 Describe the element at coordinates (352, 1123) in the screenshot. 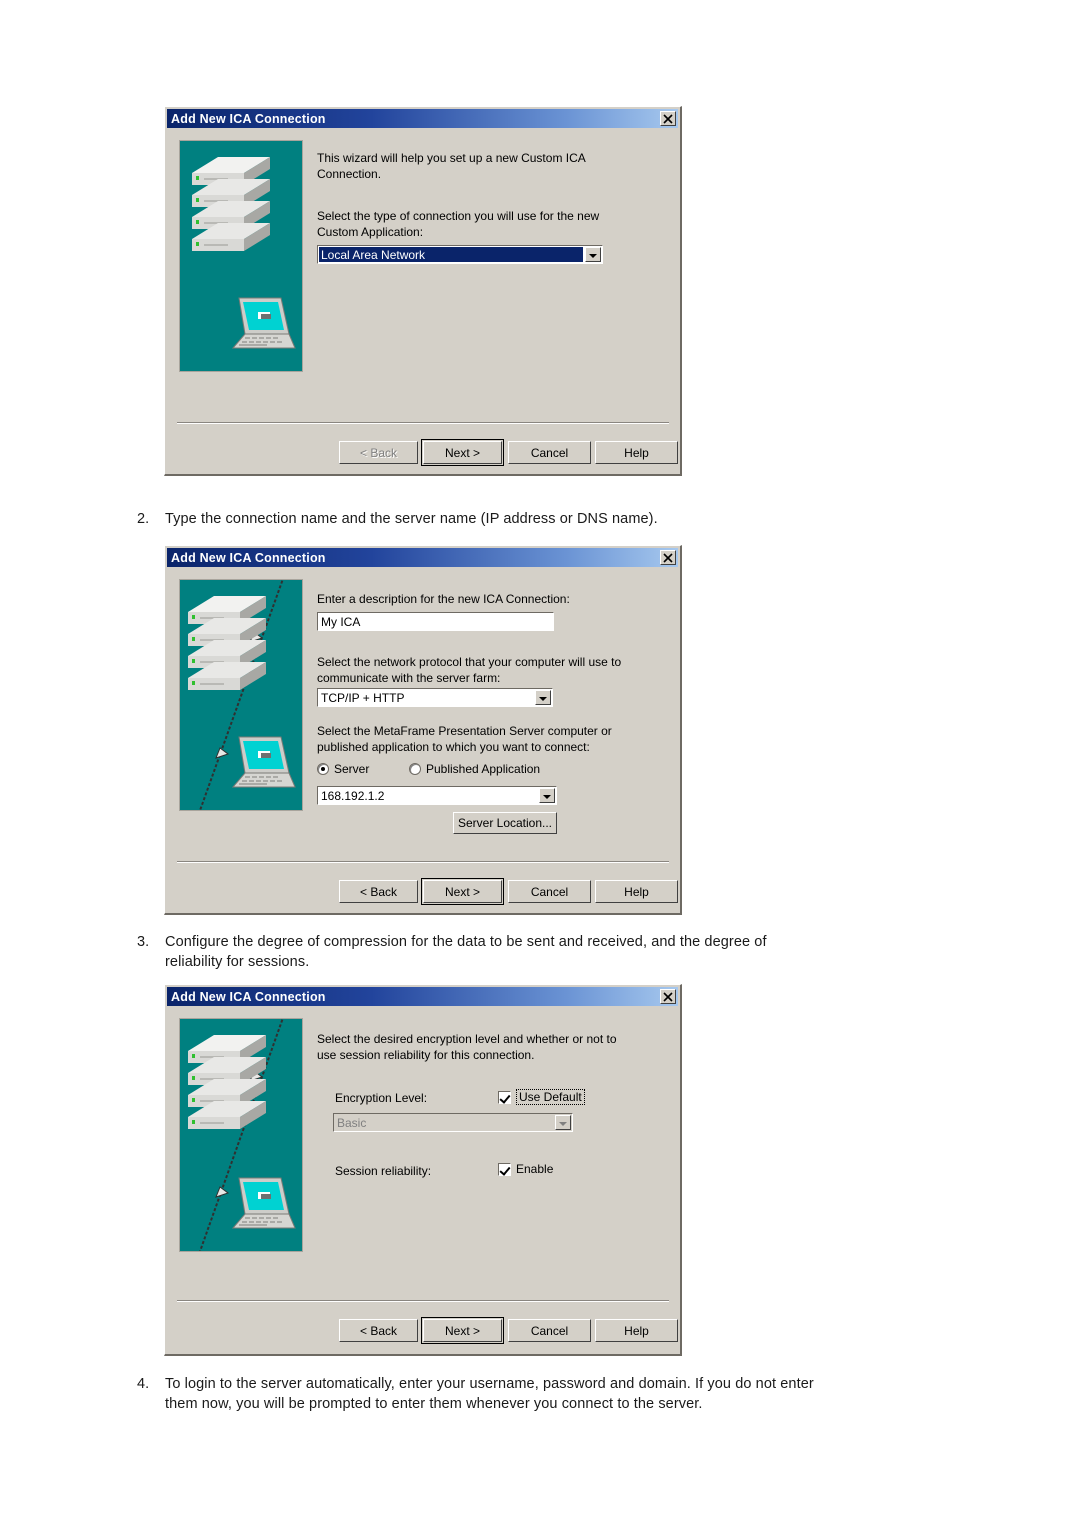

I see `encryption-level-value: Basic` at that location.